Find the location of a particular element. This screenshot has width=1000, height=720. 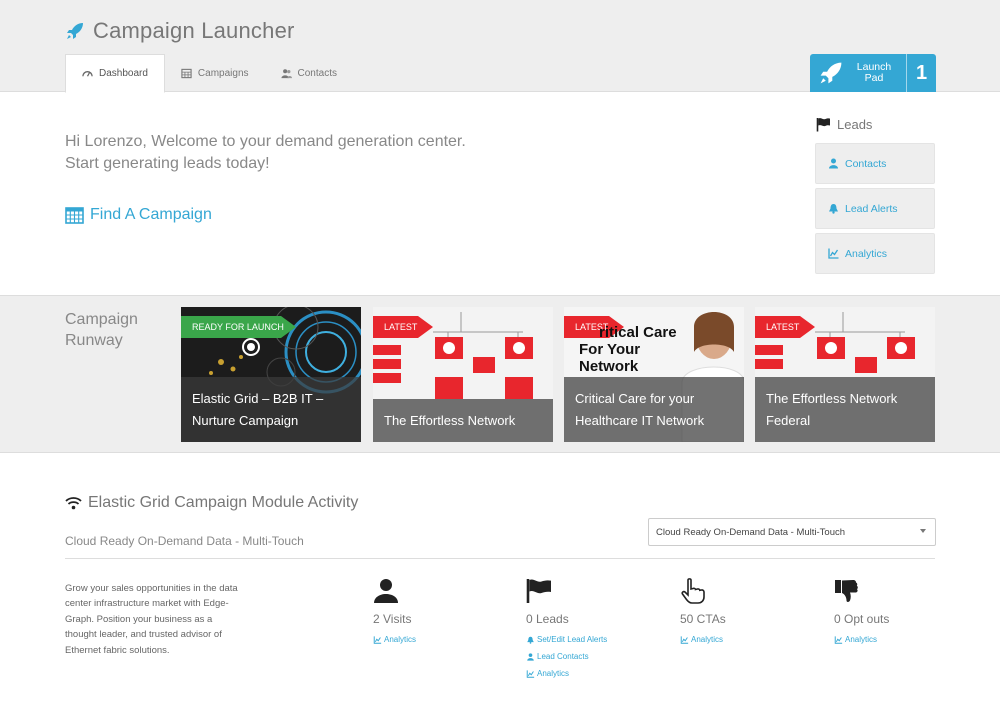

tab-dashboard-label: Dashboard is located at coordinates (123, 73).